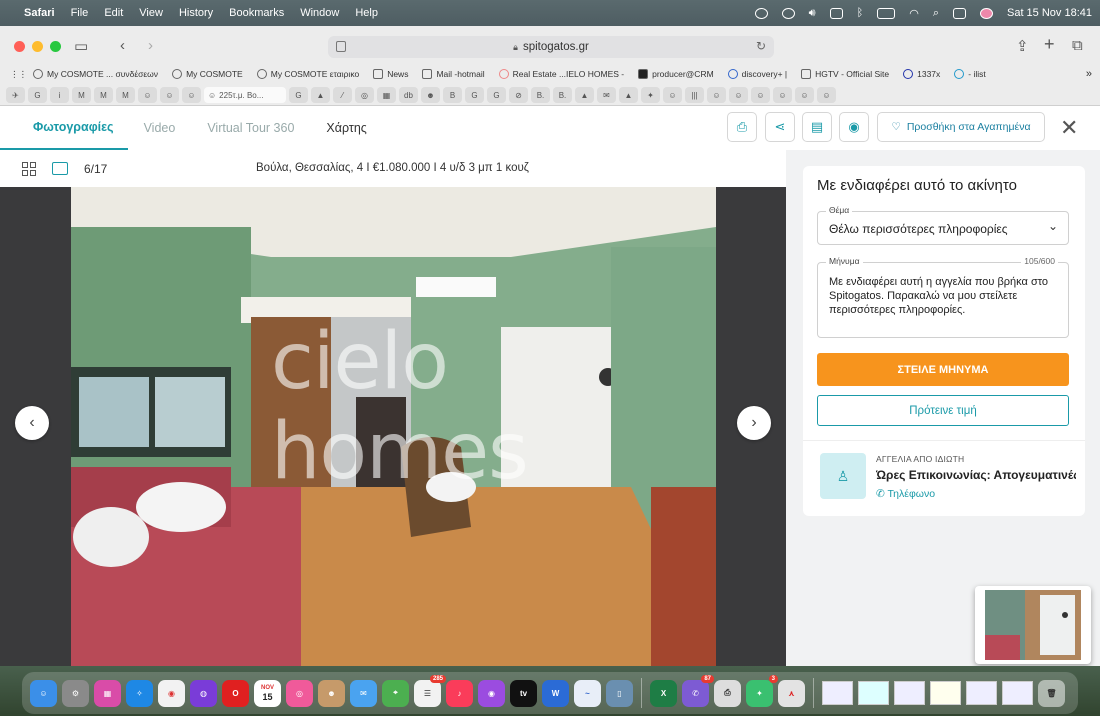 The width and height of the screenshot is (1100, 716). I want to click on tab-favicon: ⊘, so click(518, 95).